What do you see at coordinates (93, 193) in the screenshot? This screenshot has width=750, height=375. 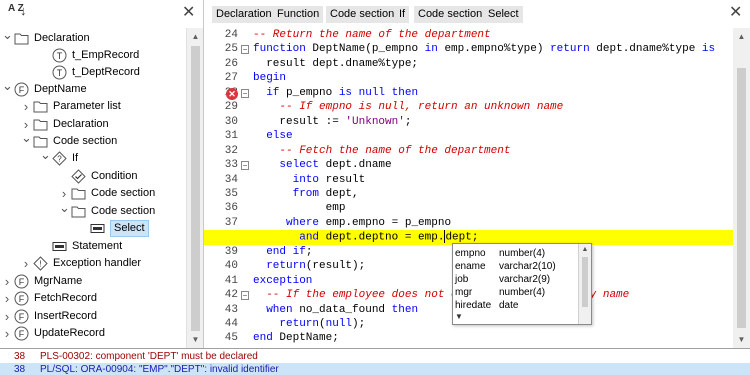 I see `tree-node: › Code section` at bounding box center [93, 193].